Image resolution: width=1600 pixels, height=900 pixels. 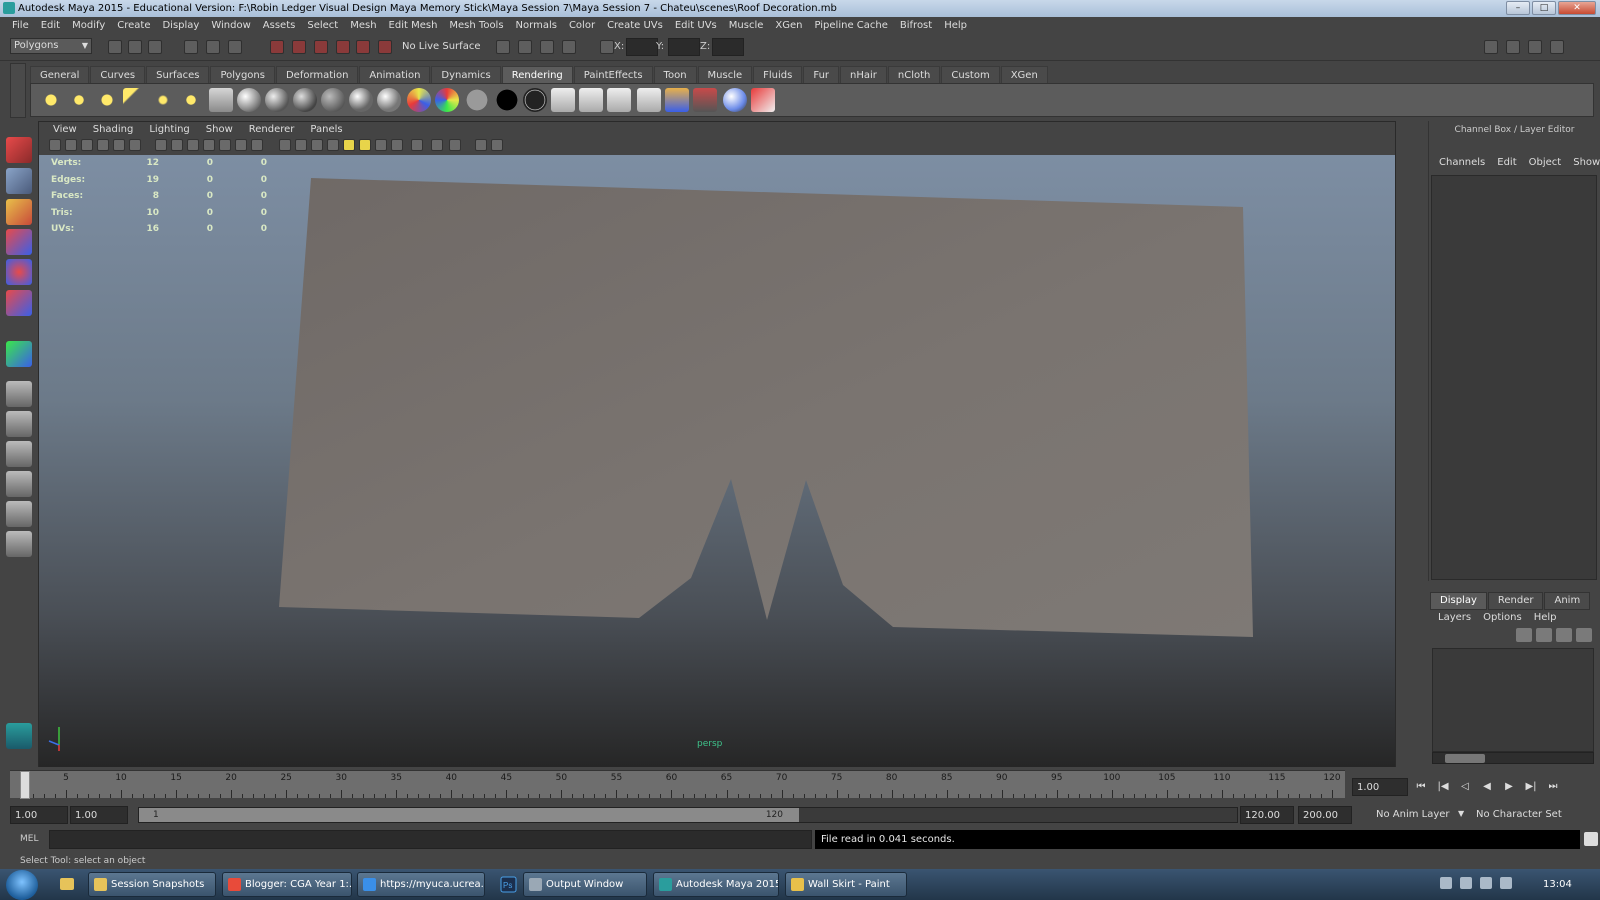 I want to click on shelf-tab-nhair: nHair, so click(x=863, y=74).